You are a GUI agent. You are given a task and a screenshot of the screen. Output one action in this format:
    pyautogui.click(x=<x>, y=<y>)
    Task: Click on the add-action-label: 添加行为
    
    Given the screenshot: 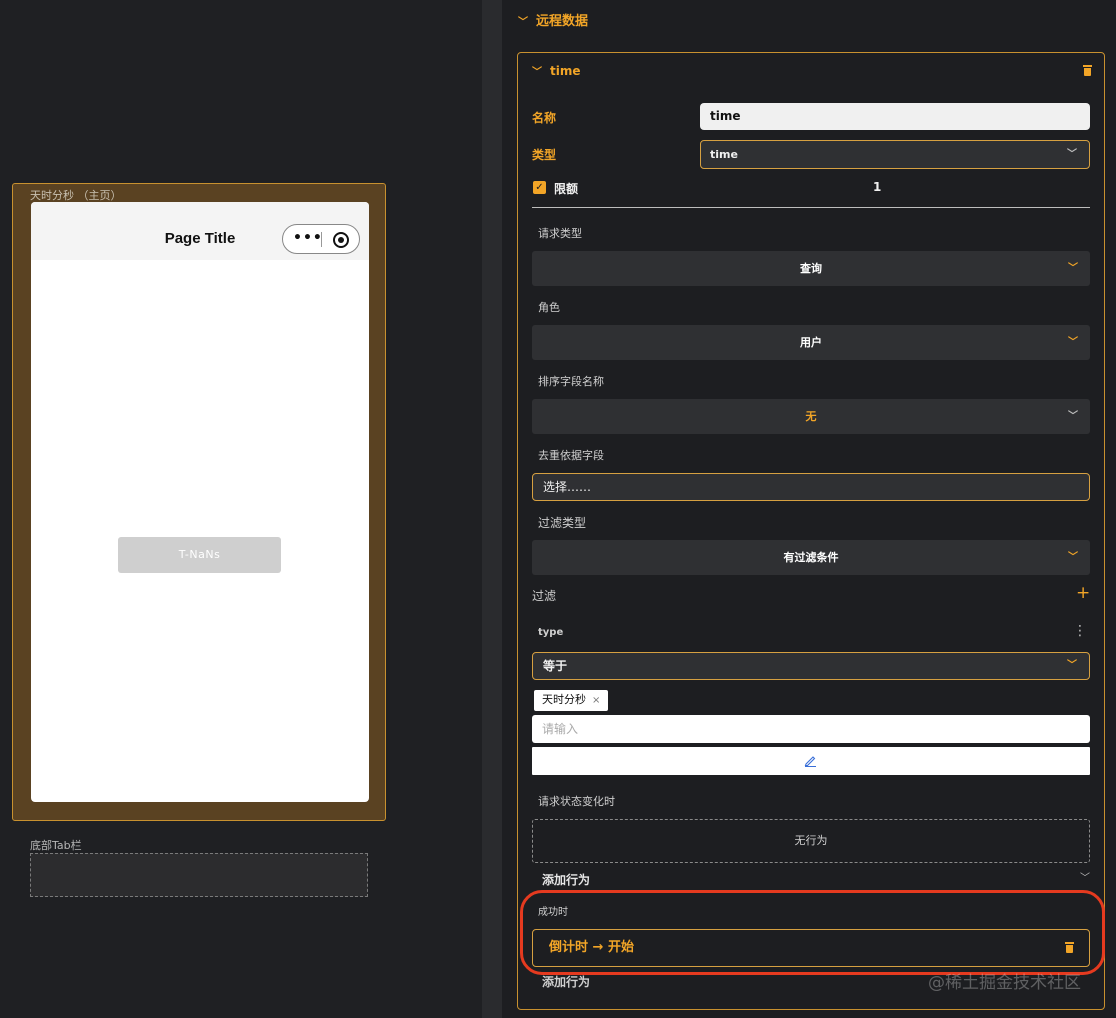 What is the action you would take?
    pyautogui.click(x=566, y=880)
    